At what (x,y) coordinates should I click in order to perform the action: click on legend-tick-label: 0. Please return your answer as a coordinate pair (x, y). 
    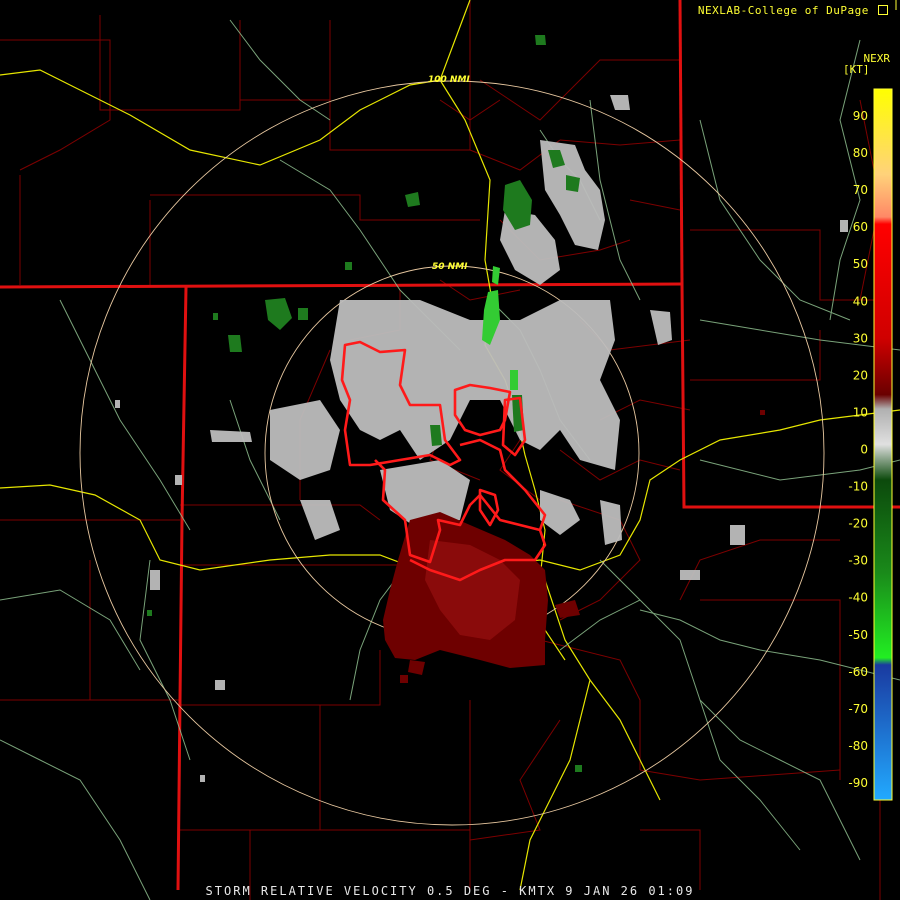
    Looking at the image, I should click on (864, 450).